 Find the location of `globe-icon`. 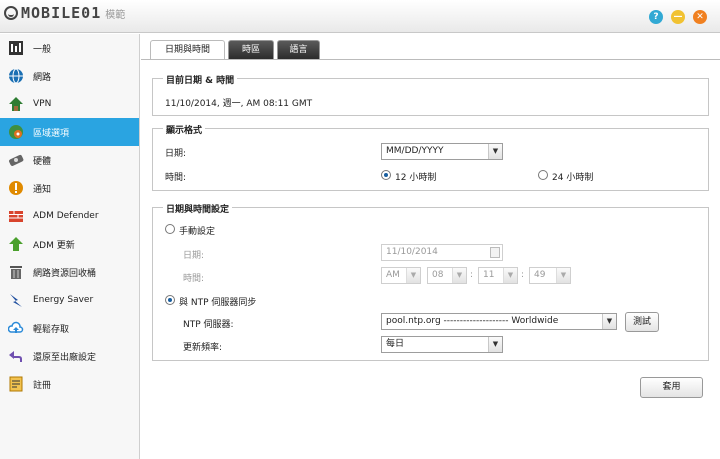

globe-icon is located at coordinates (16, 76).